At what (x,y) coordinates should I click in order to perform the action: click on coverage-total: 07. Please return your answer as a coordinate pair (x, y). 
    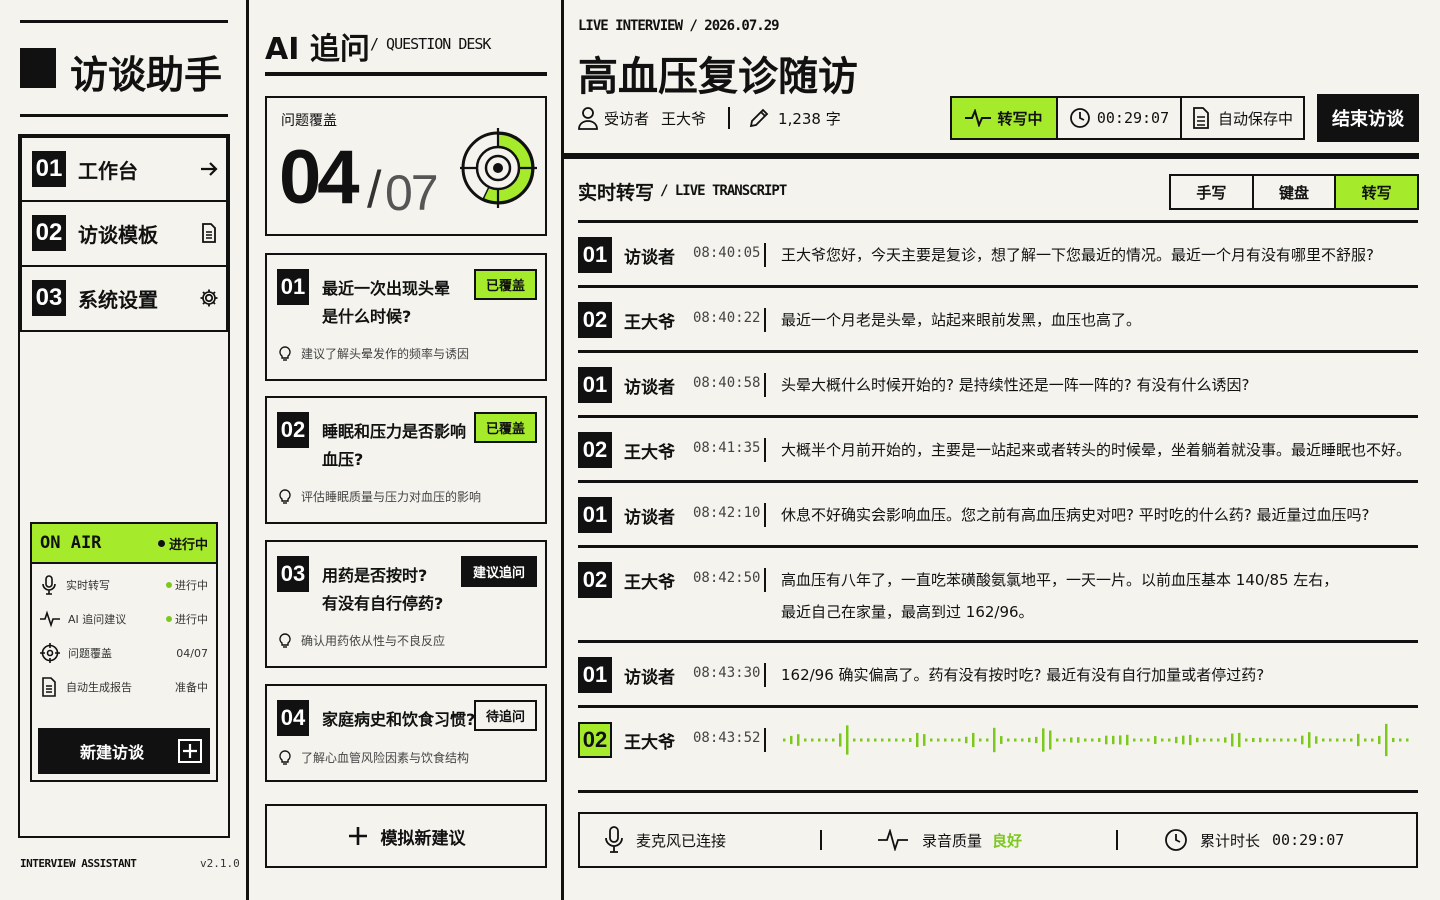
    Looking at the image, I should click on (412, 193).